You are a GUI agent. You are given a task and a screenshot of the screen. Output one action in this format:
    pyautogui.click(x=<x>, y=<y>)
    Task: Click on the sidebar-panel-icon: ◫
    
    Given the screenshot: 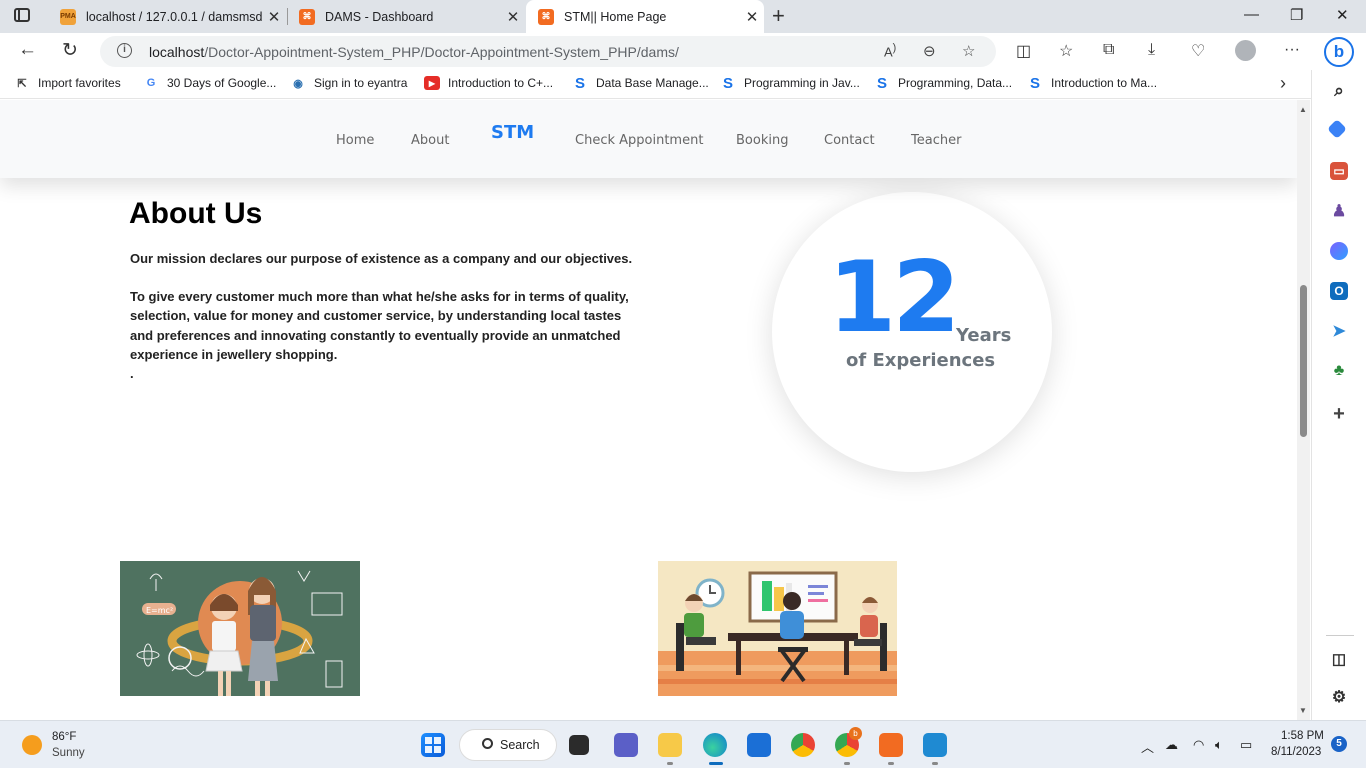 What is the action you would take?
    pyautogui.click(x=1339, y=659)
    